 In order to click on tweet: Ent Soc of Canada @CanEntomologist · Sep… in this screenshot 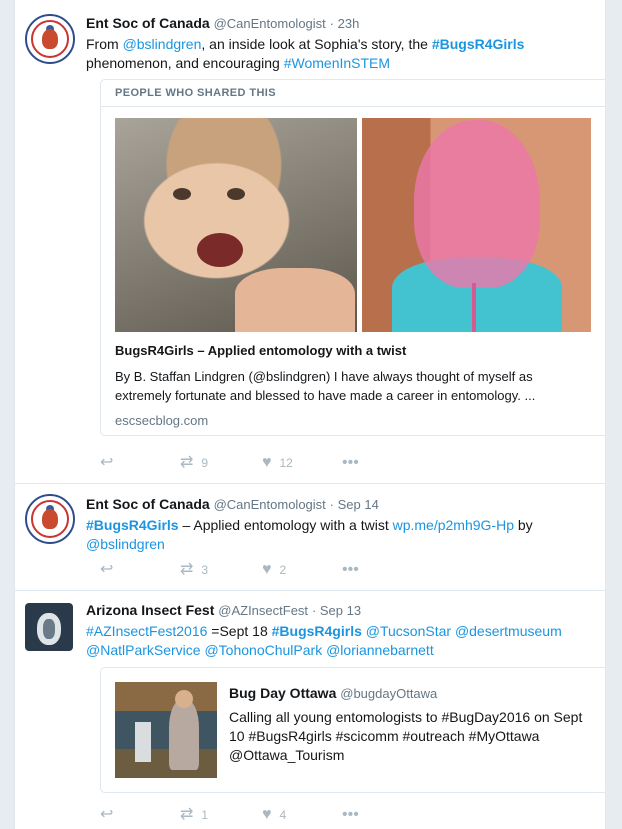, I will do `click(310, 537)`.